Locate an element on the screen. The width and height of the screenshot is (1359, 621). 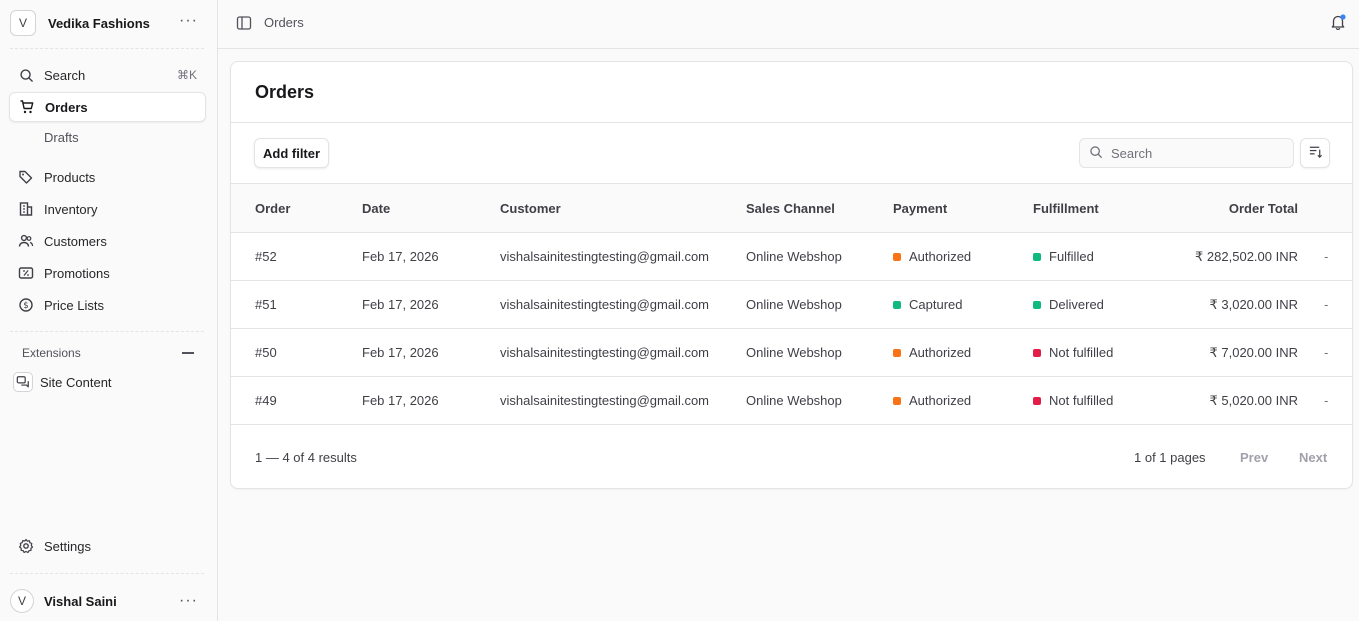
sidebar-toggle-icon is located at coordinates (244, 24).